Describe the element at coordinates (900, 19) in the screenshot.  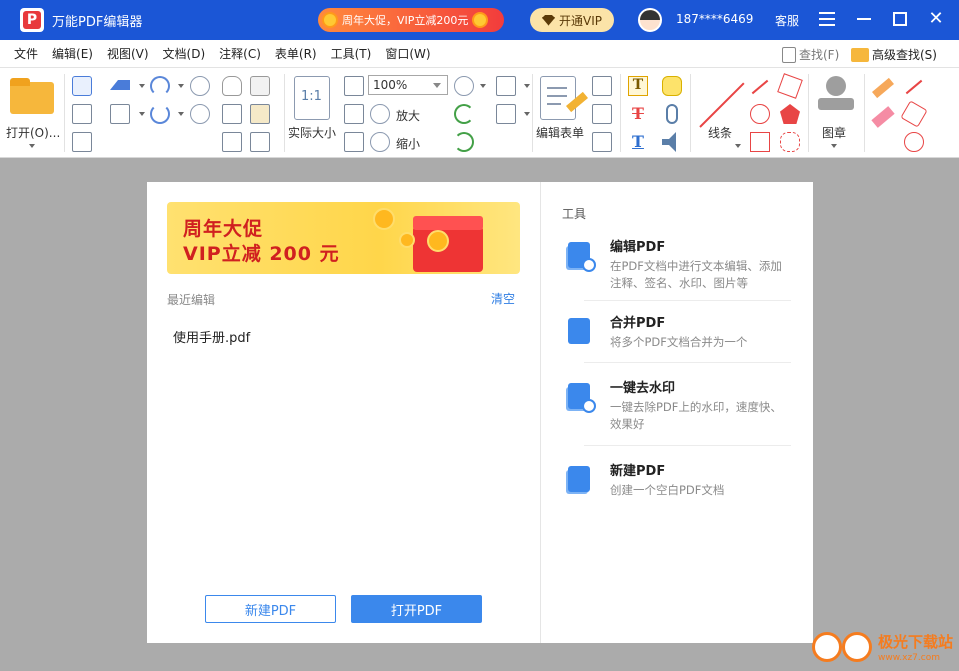
I see `maximize-icon` at that location.